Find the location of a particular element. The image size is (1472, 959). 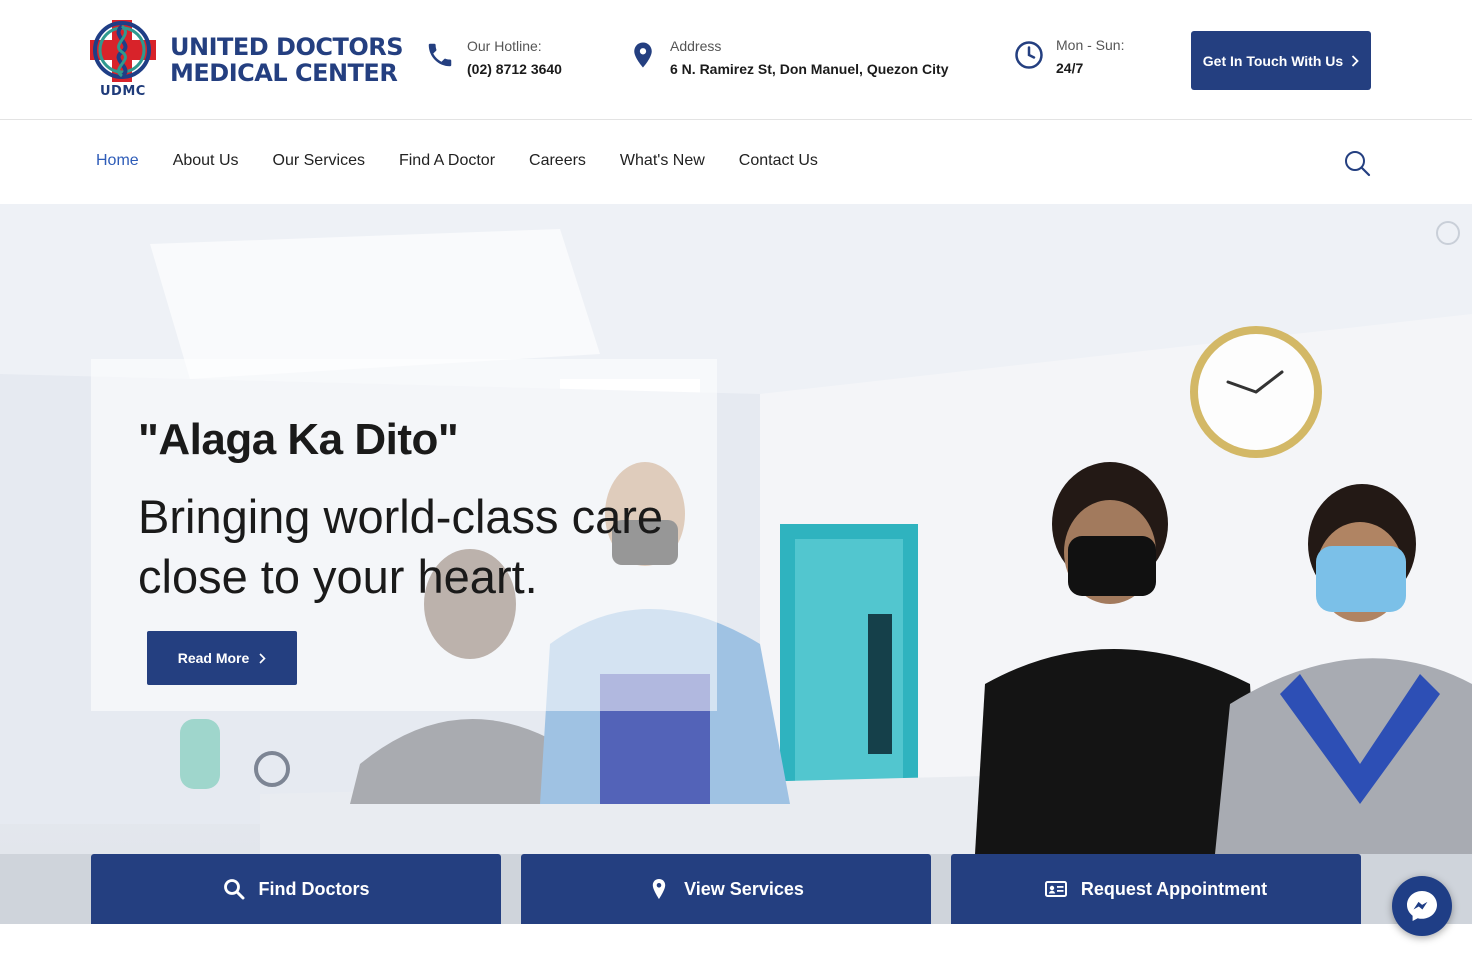

messenger-chat-button is located at coordinates (1422, 906).